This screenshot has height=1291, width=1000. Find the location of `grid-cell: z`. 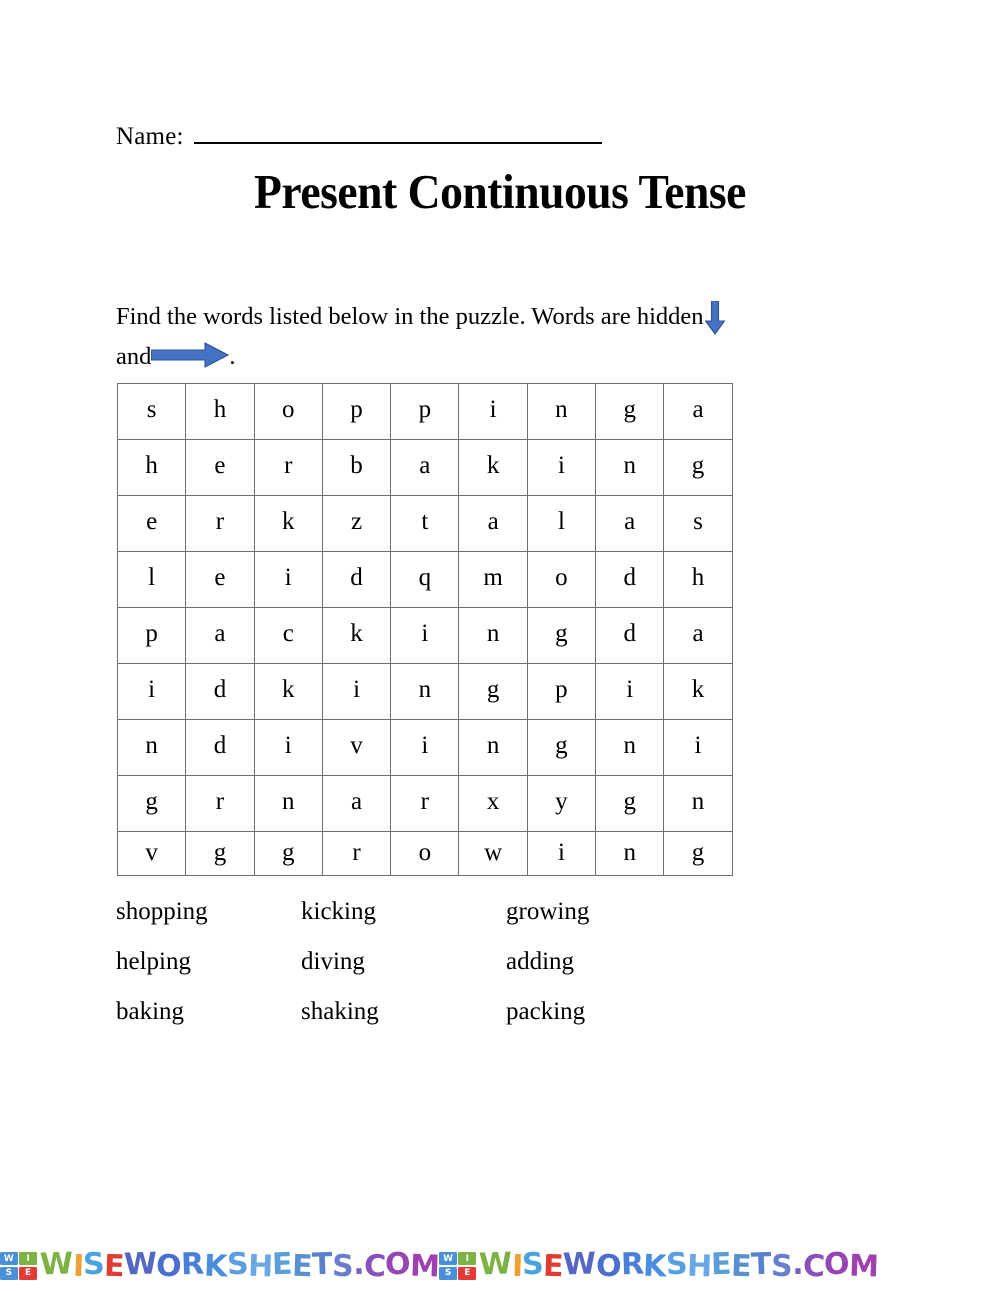

grid-cell: z is located at coordinates (356, 523).